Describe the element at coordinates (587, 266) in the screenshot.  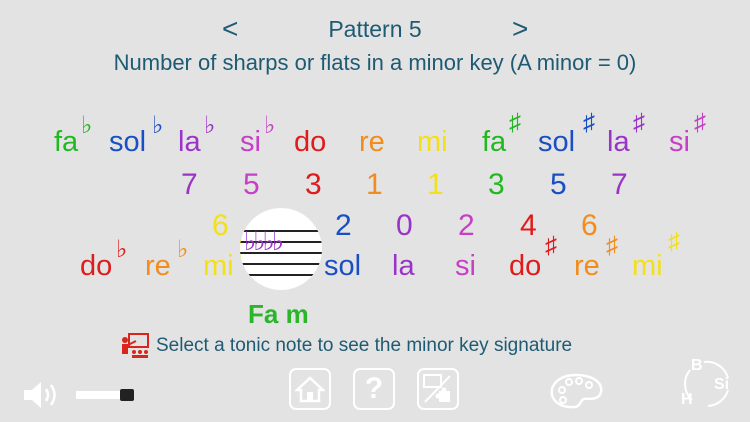
I see `note-re-sharp: re` at that location.